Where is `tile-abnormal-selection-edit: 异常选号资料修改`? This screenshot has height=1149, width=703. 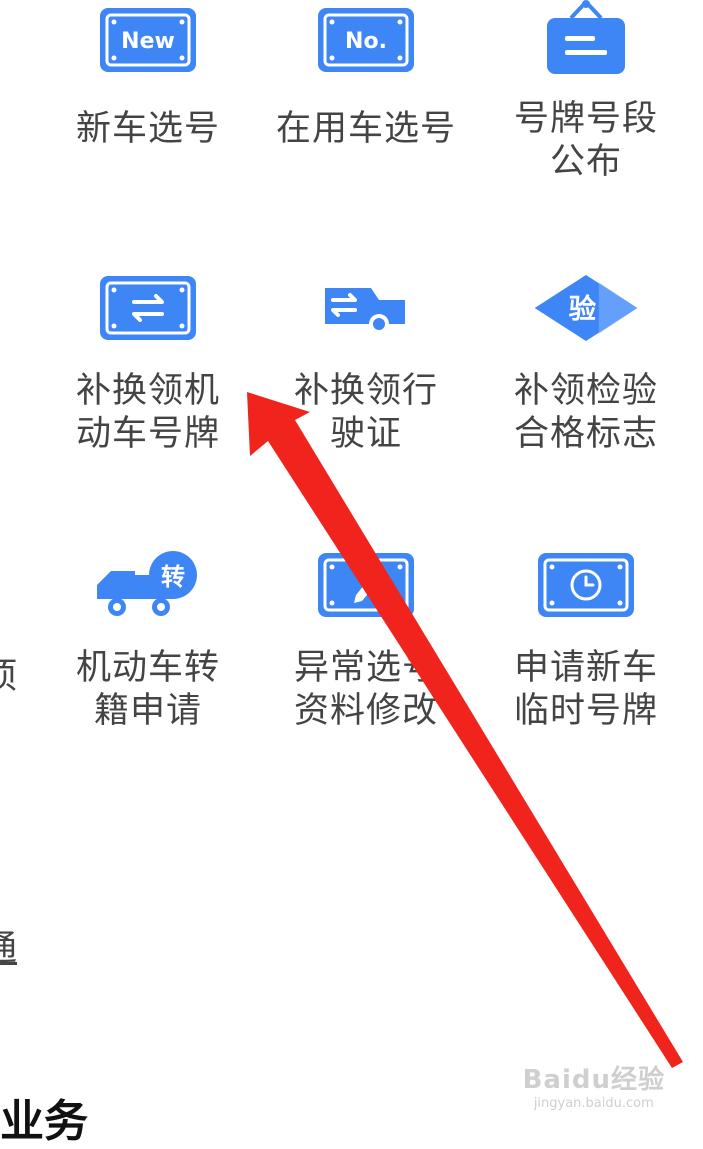
tile-abnormal-selection-edit: 异常选号资料修改 is located at coordinates (366, 675).